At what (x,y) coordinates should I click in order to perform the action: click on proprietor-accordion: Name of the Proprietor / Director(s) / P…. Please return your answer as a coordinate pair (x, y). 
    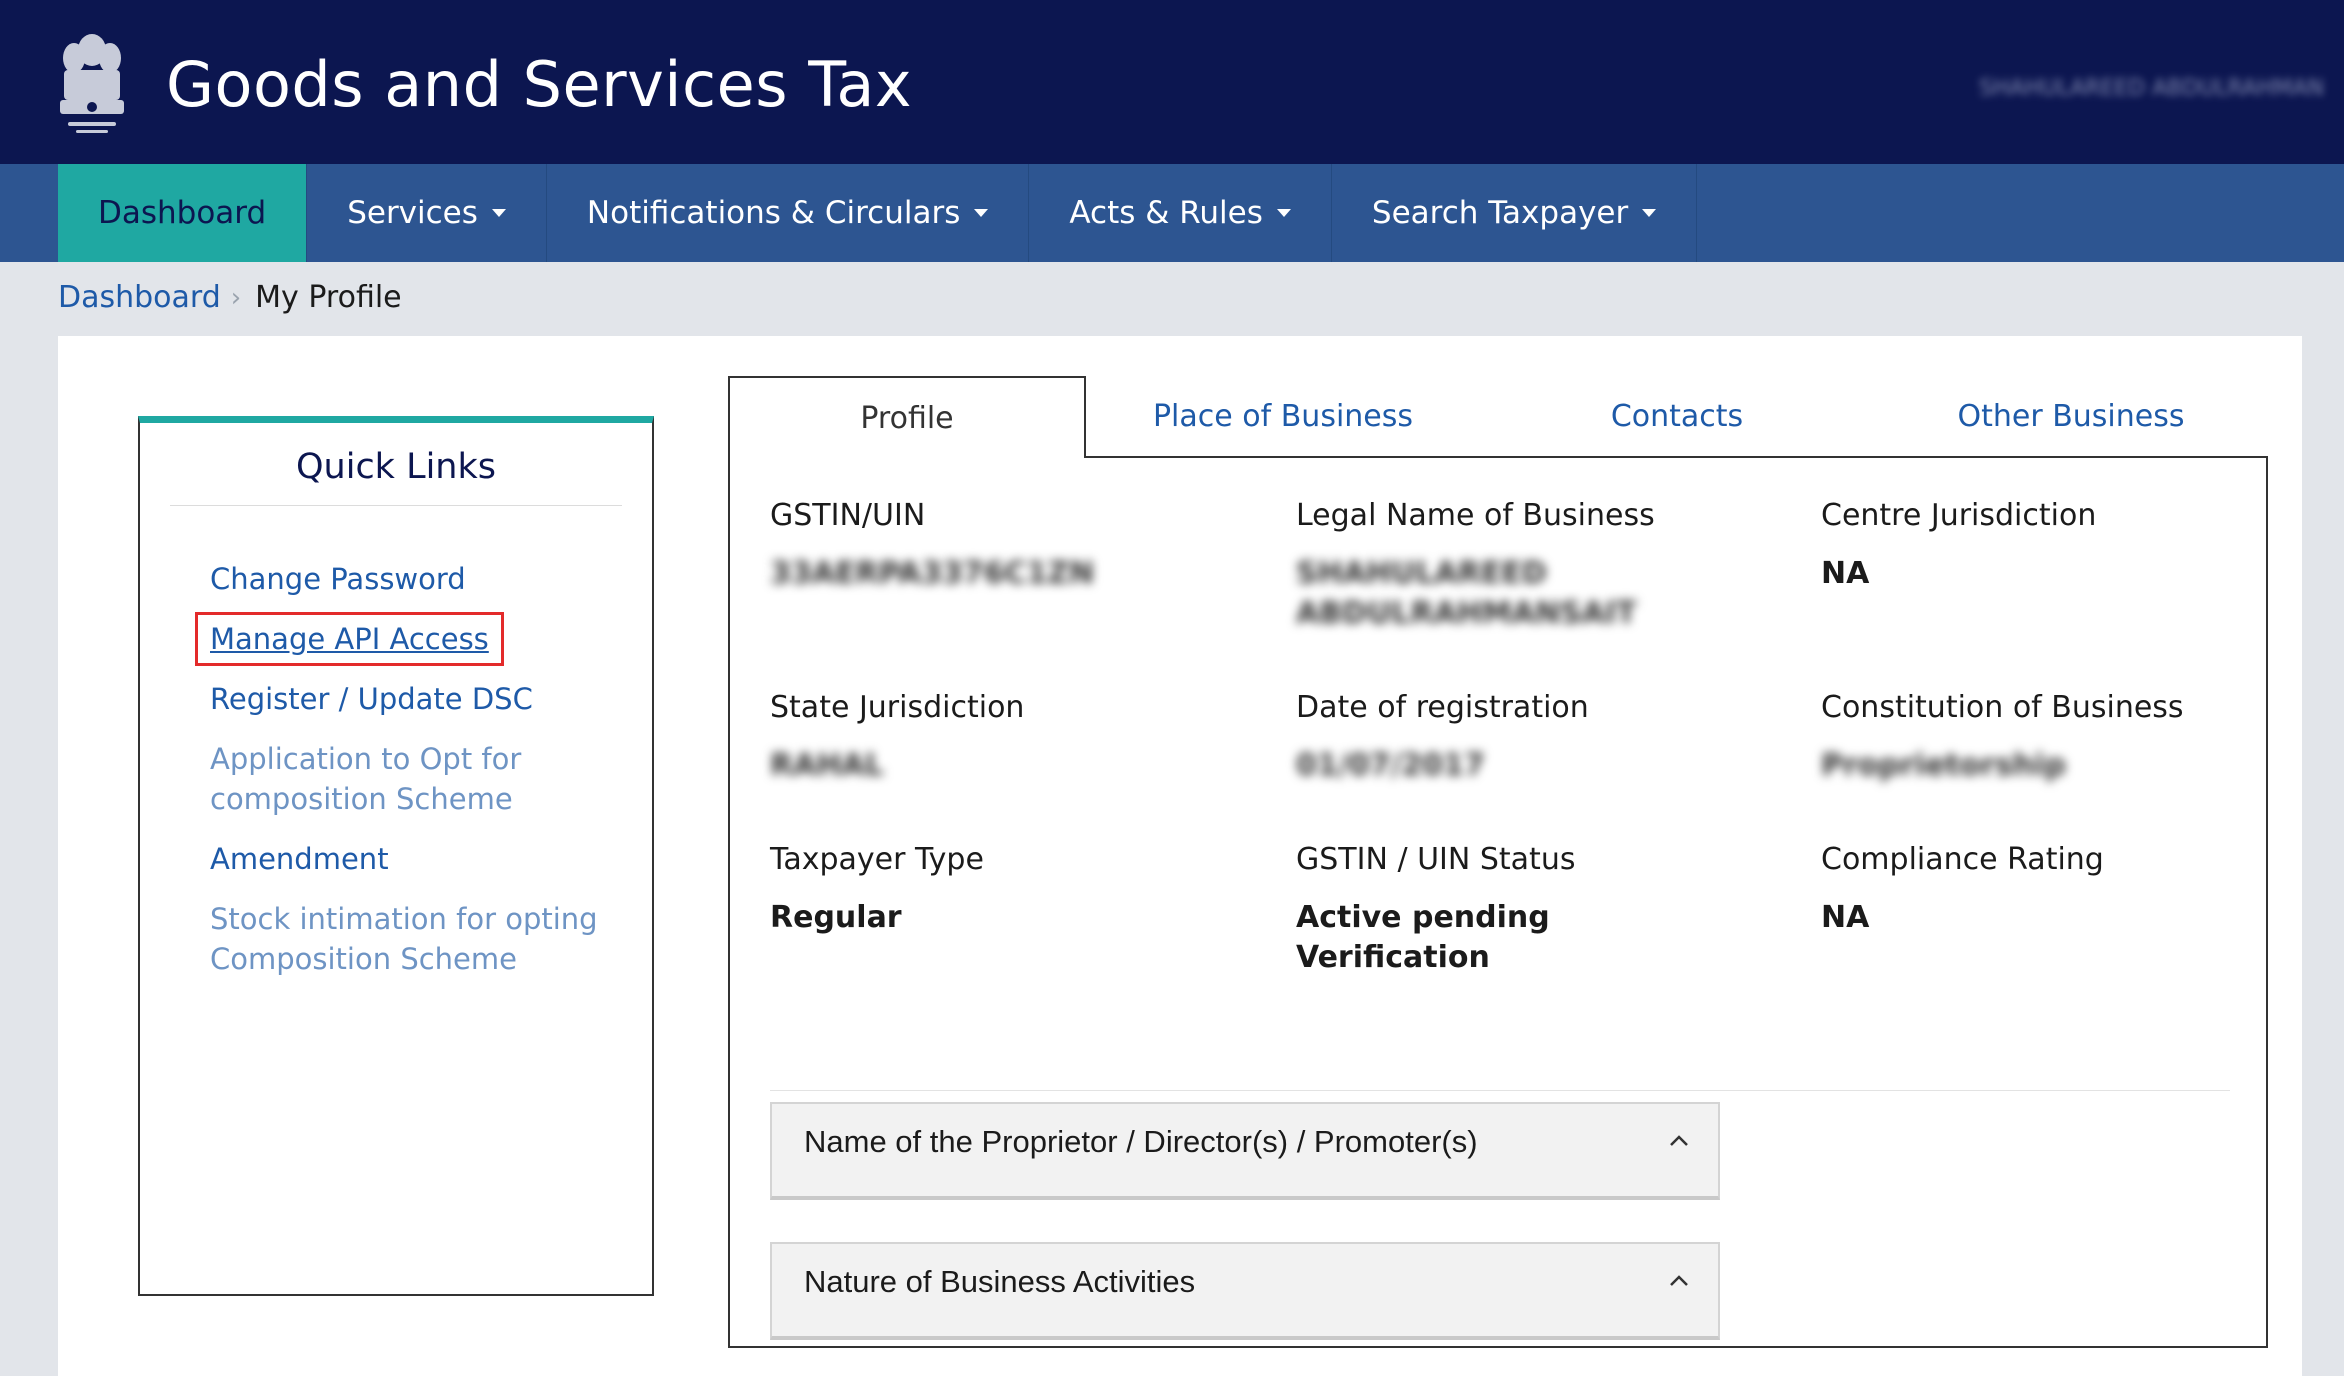
    Looking at the image, I should click on (1245, 1151).